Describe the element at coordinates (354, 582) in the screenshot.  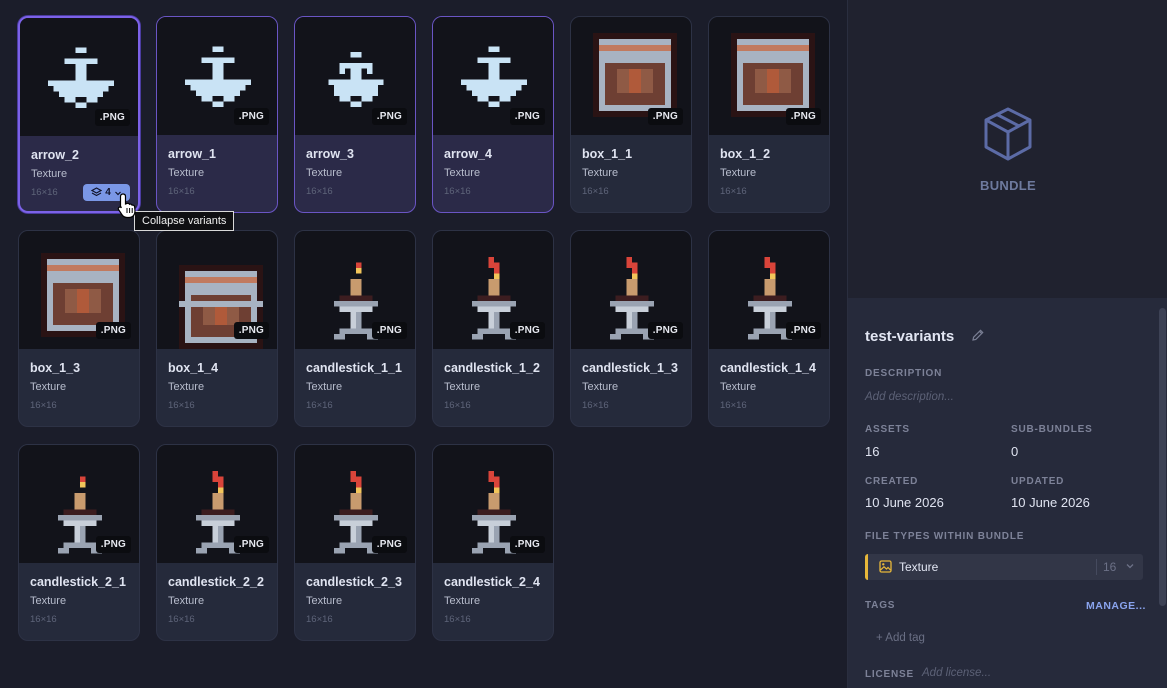
I see `asset-name: candlestick_2_3` at that location.